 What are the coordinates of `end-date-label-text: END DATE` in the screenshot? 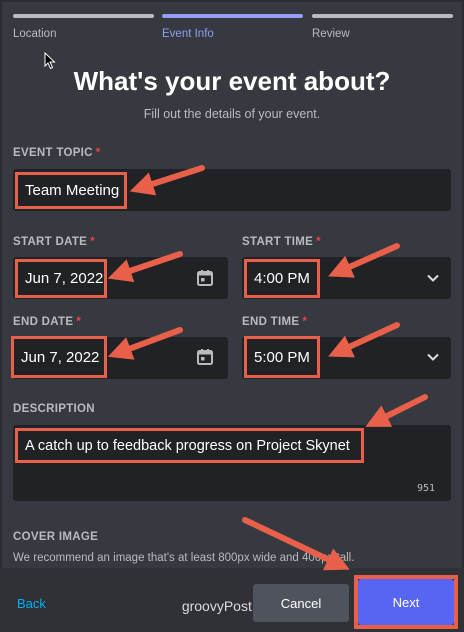 It's located at (43, 322).